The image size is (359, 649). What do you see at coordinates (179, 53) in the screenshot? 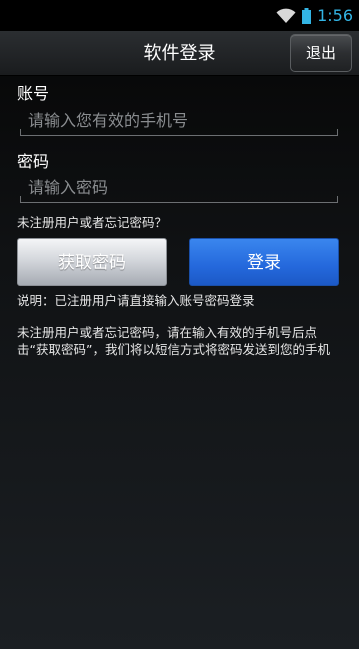
I see `title-bar: 软件登录 退出` at bounding box center [179, 53].